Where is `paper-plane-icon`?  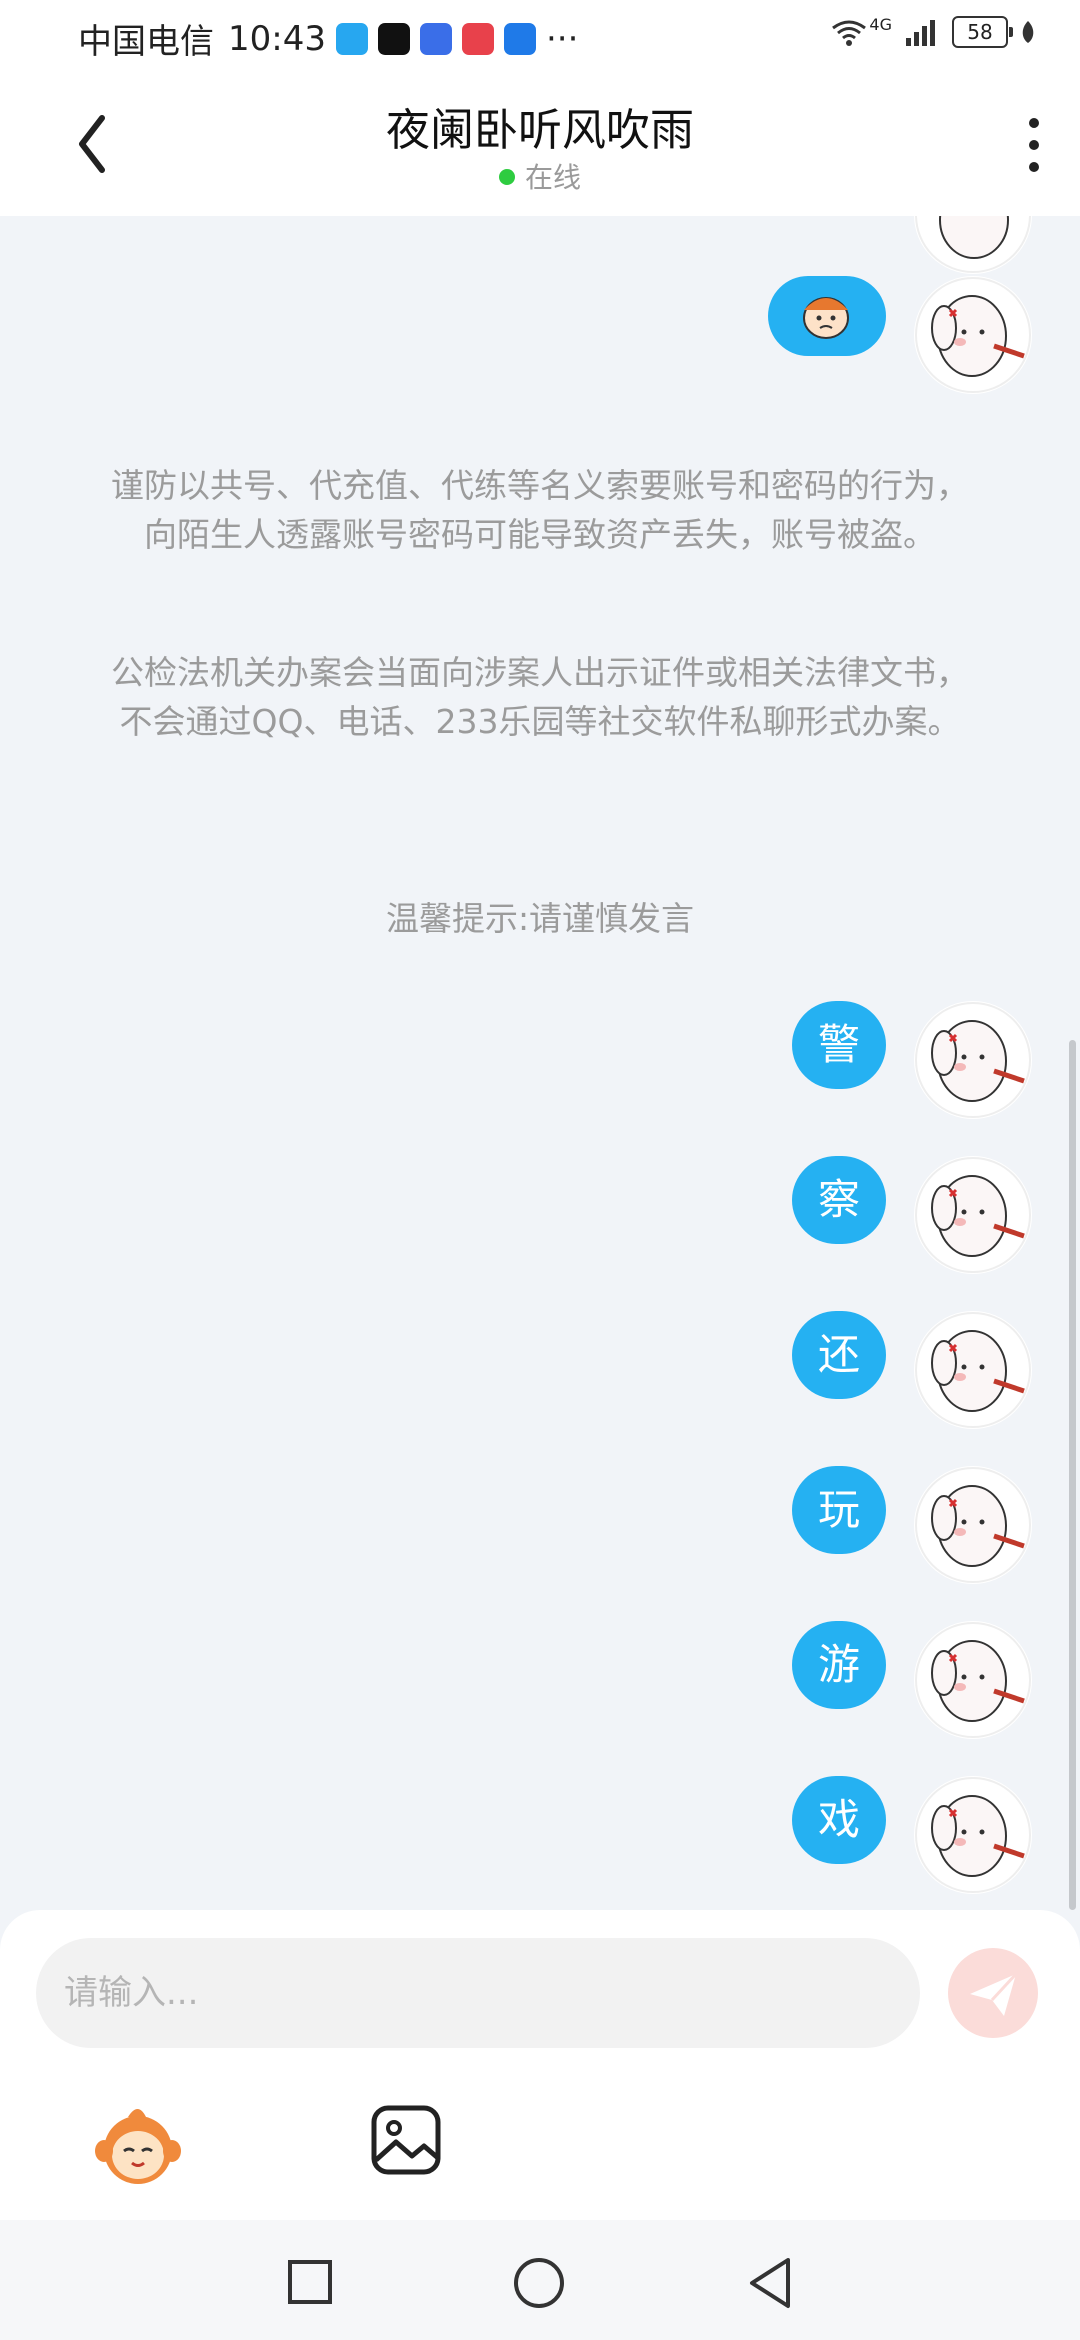 paper-plane-icon is located at coordinates (994, 1994).